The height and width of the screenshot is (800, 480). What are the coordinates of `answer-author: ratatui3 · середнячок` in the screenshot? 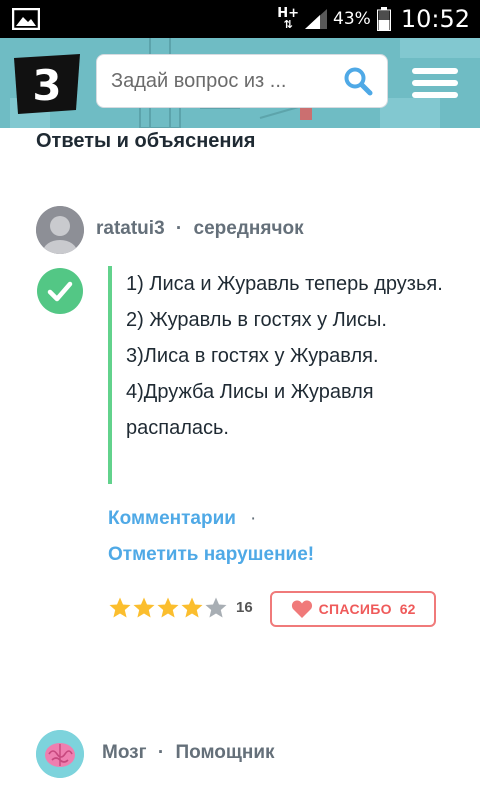 It's located at (200, 229).